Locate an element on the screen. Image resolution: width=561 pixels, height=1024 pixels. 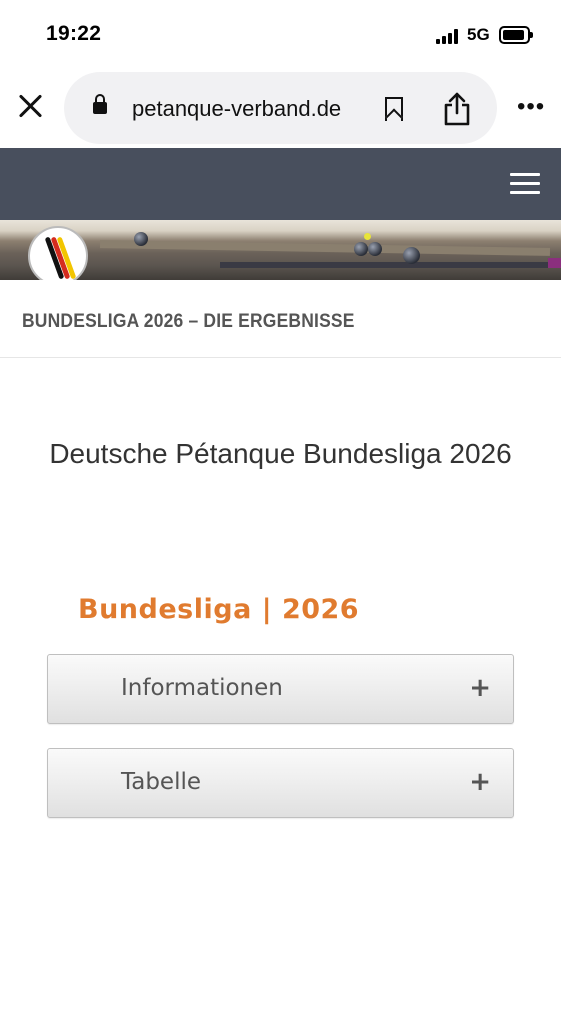
url-text: petanque-verband.de is located at coordinates (247, 109).